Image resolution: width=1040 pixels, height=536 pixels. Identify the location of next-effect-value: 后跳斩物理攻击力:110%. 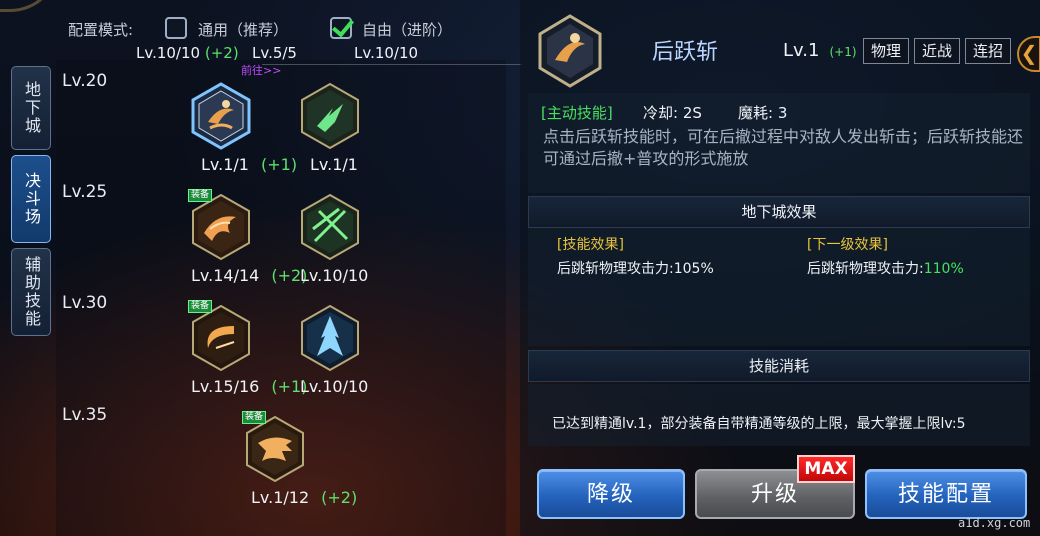
(885, 269).